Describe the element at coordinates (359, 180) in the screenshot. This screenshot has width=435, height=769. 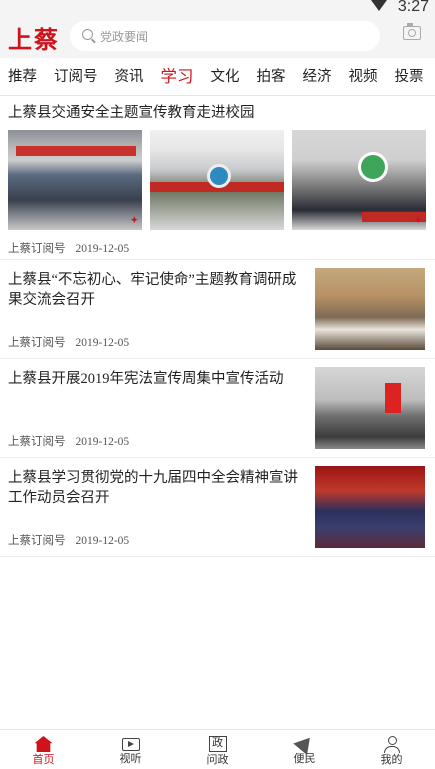
I see `feature-image-3: ✦` at that location.